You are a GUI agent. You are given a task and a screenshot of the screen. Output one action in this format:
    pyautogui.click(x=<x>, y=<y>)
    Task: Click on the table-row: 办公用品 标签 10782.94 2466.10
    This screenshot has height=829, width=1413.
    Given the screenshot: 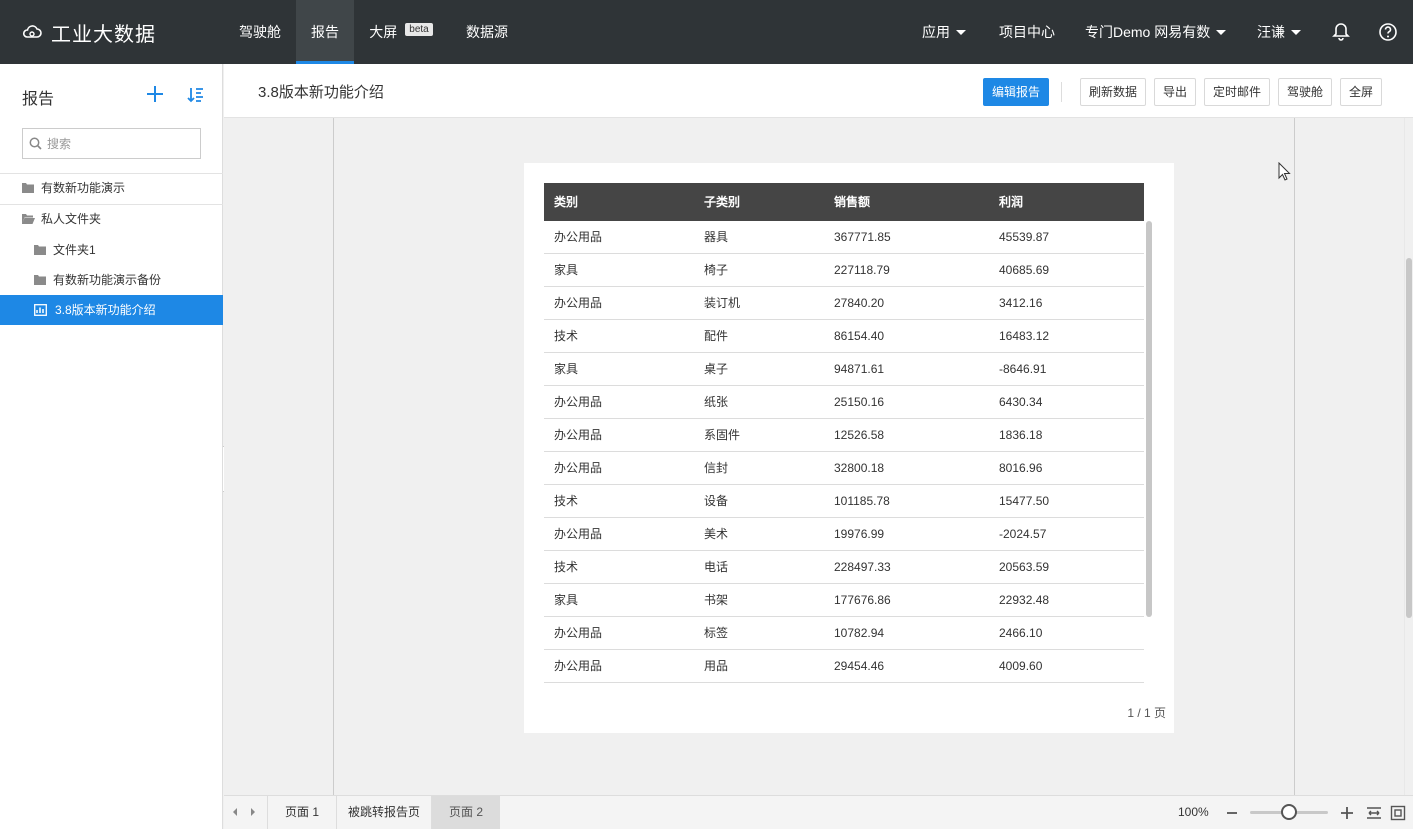 What is the action you would take?
    pyautogui.click(x=844, y=633)
    